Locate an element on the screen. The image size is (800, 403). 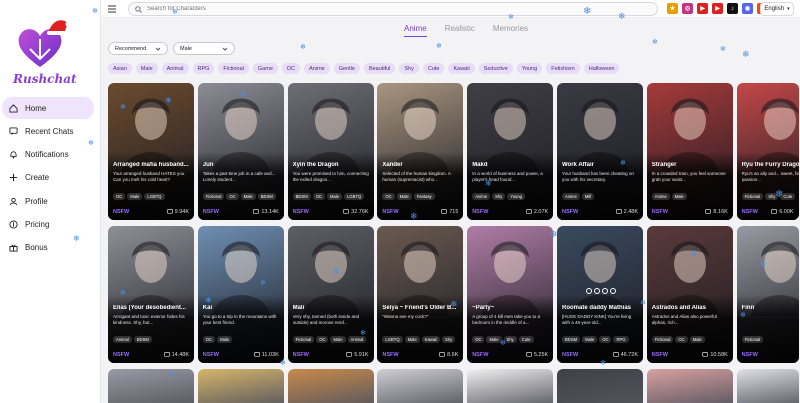
tag-chip: Halloween is located at coordinates (601, 68).